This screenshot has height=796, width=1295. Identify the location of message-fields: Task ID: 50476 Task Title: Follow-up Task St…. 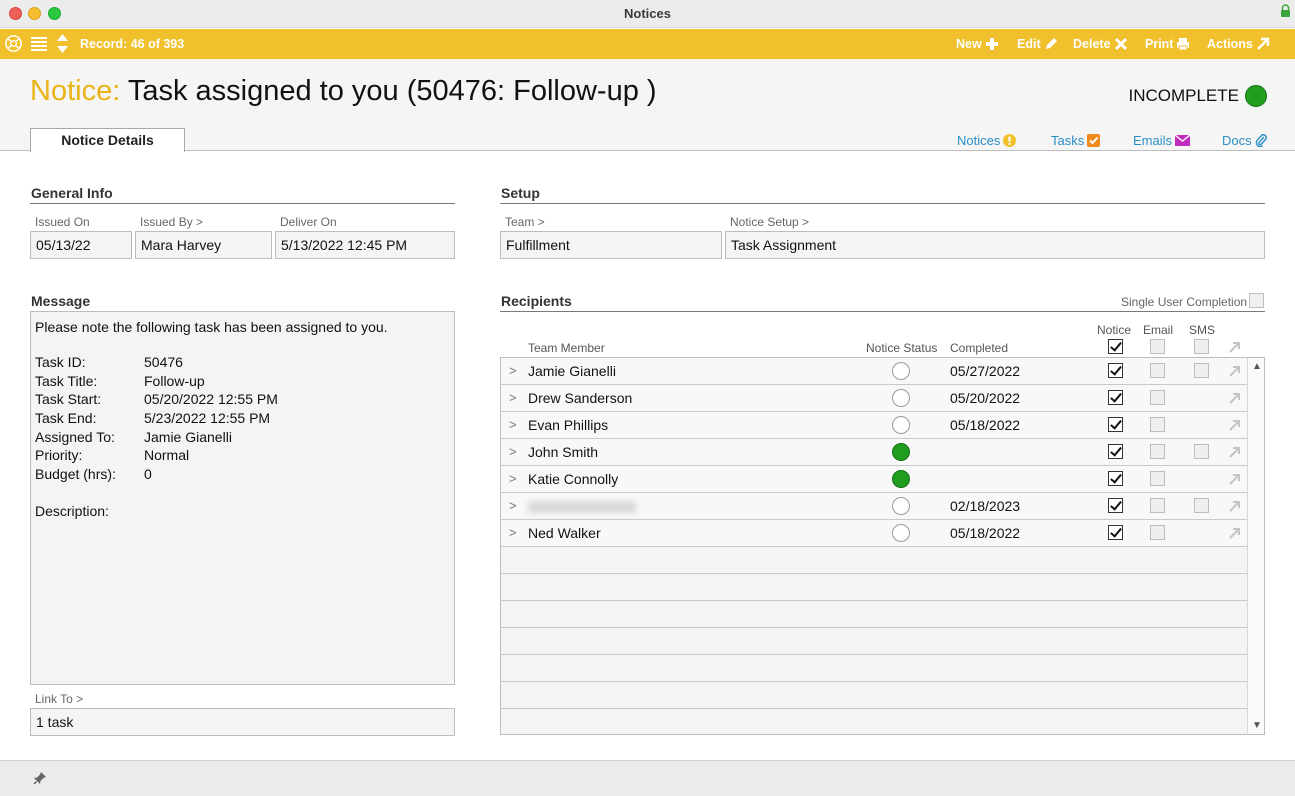
(242, 419).